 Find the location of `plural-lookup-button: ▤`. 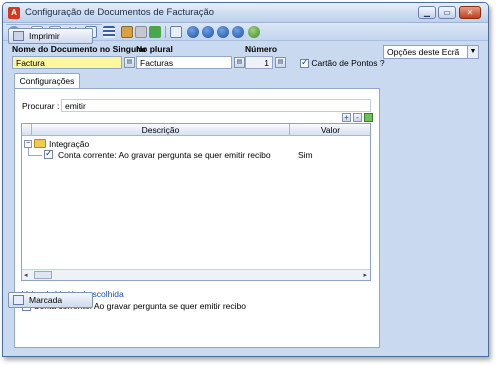

plural-lookup-button: ▤ is located at coordinates (239, 62).